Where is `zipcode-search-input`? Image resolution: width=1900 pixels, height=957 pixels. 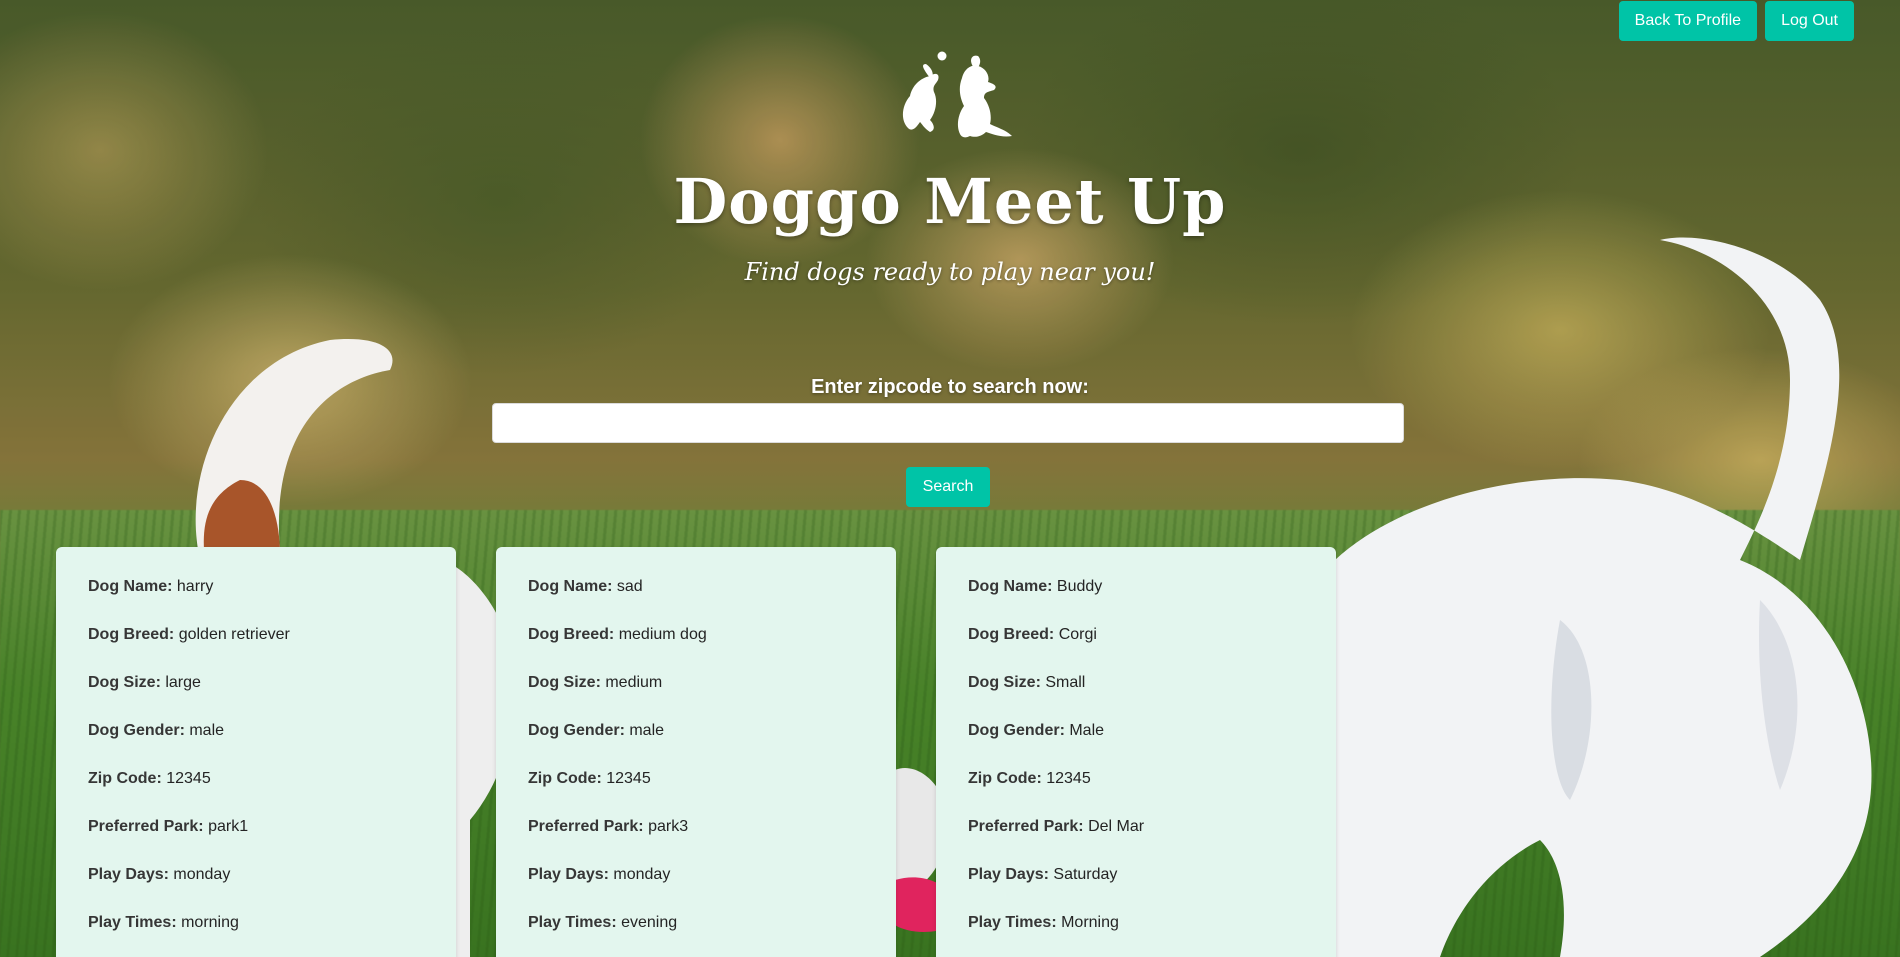 zipcode-search-input is located at coordinates (948, 423).